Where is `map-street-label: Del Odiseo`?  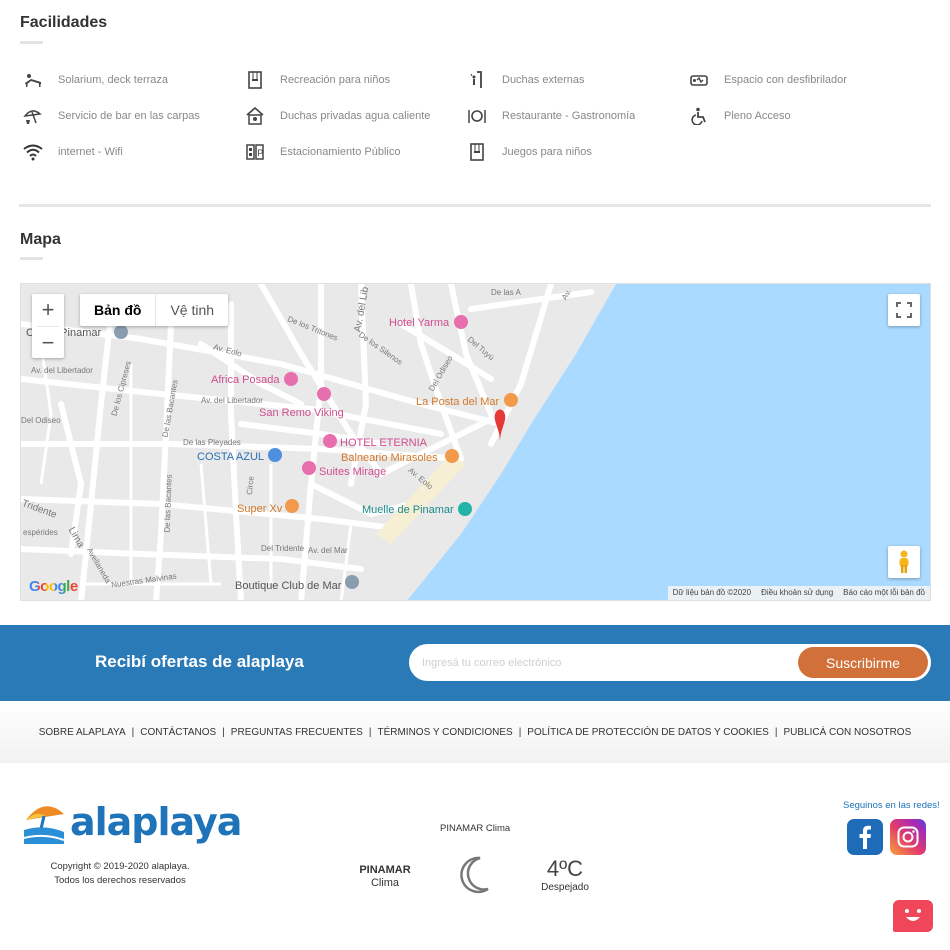 map-street-label: Del Odiseo is located at coordinates (41, 420).